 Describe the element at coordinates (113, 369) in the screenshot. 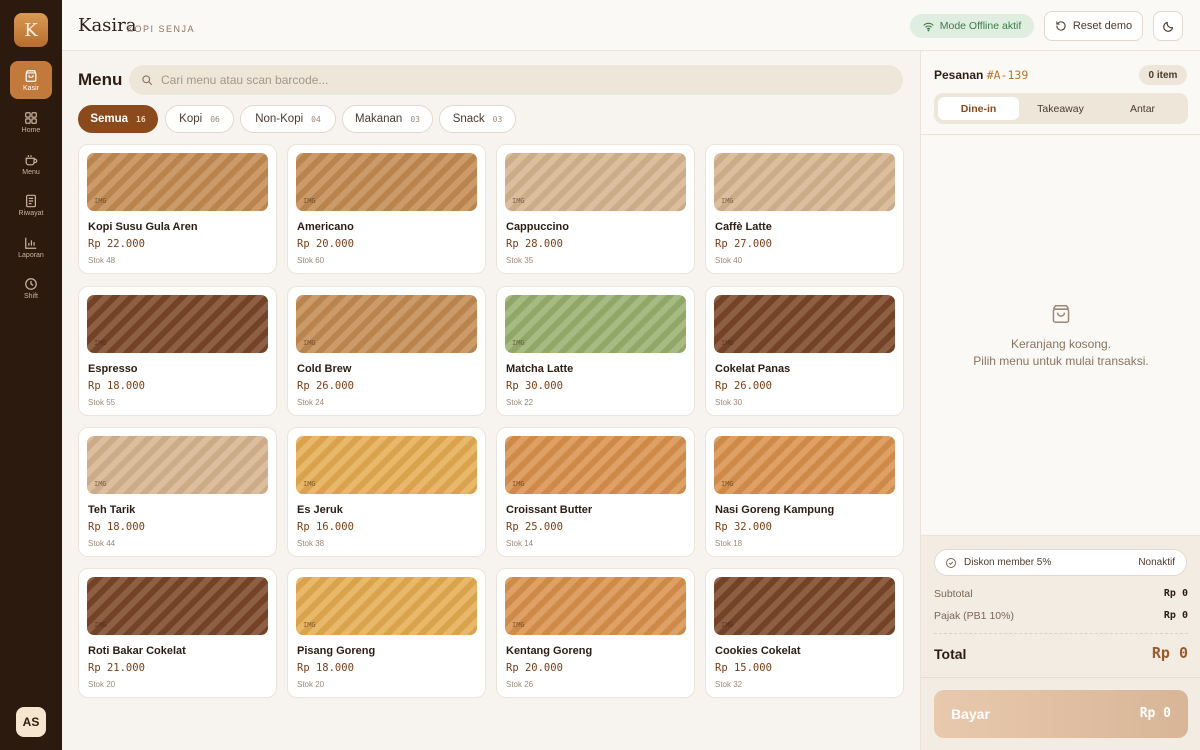

I see `product-name: Espresso` at that location.